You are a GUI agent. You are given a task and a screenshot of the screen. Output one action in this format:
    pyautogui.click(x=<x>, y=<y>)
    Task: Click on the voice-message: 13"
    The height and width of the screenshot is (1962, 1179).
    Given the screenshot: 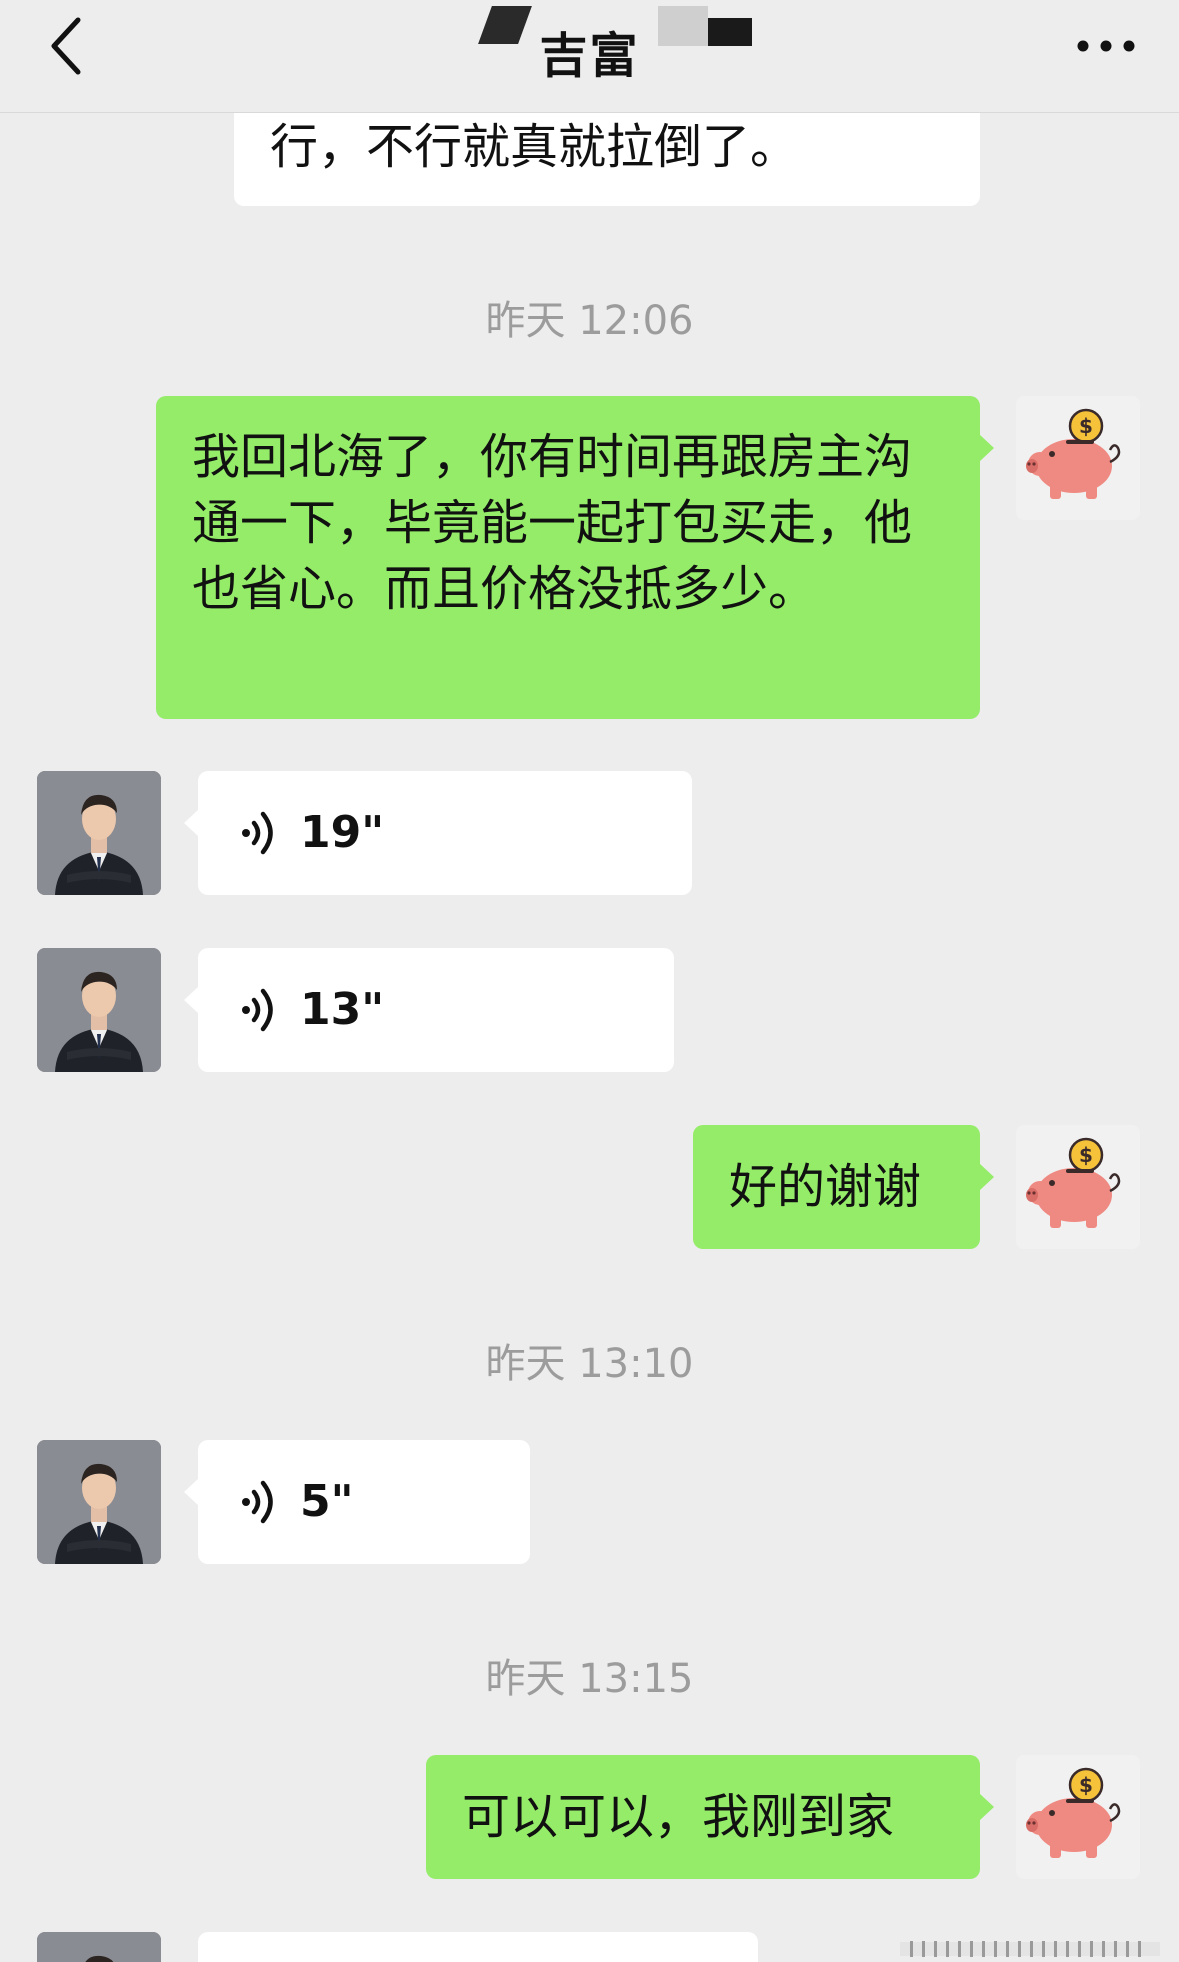 What is the action you would take?
    pyautogui.click(x=429, y=1010)
    